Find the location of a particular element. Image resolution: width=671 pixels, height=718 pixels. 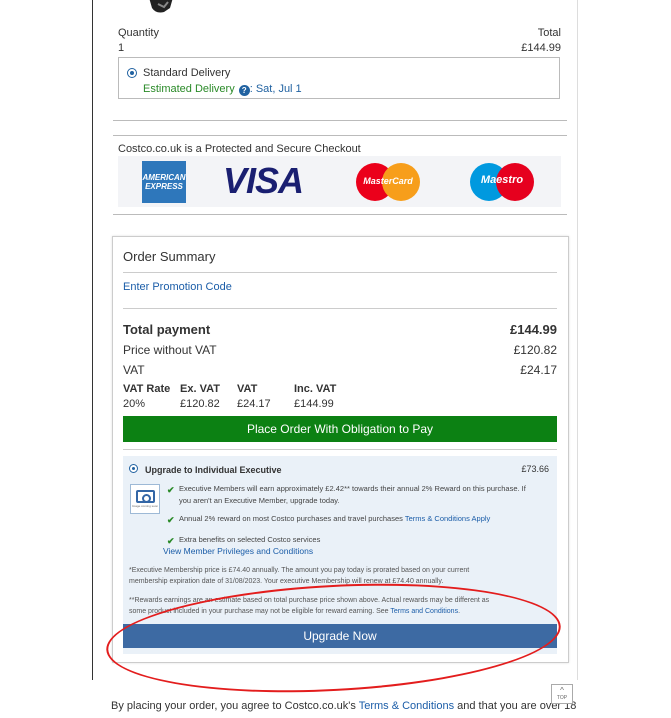

quantity-value: 1 is located at coordinates (121, 48).